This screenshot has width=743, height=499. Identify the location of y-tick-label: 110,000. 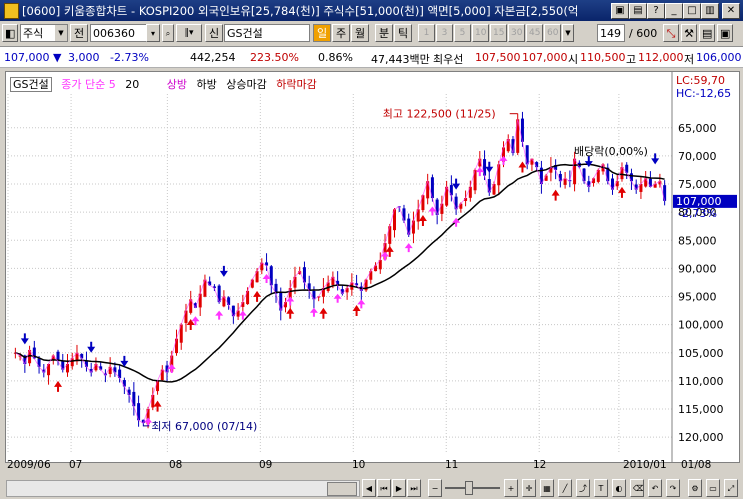
(701, 381).